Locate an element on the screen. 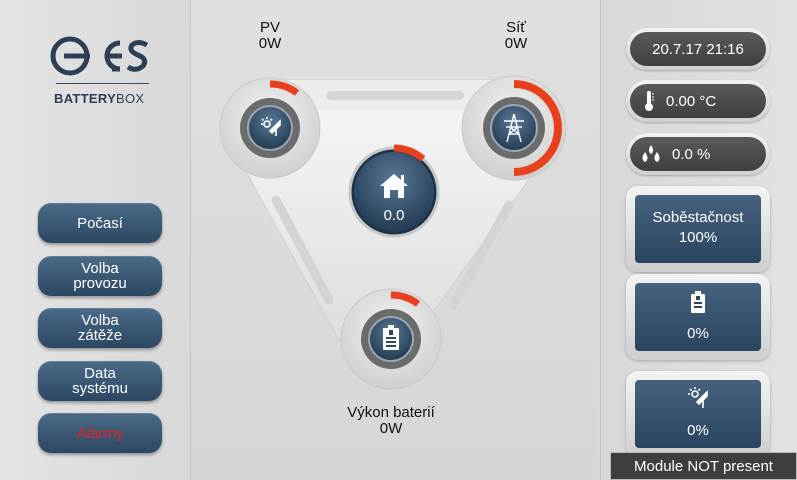 This screenshot has height=480, width=797. self-sufficiency-value: 100% is located at coordinates (698, 237).